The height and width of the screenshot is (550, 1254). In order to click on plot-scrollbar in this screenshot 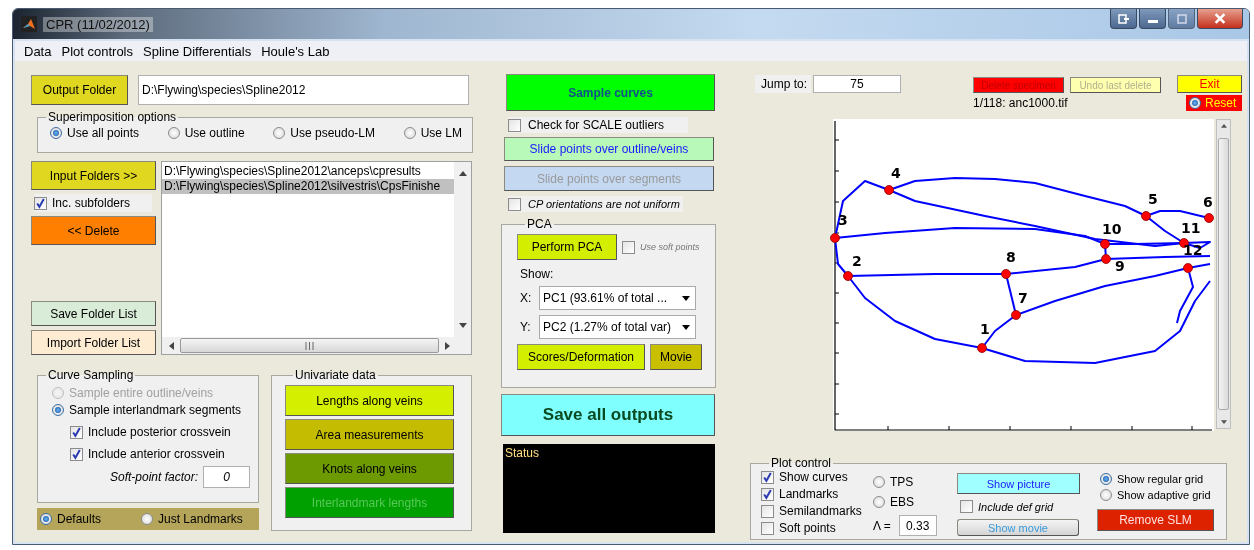, I will do `click(1223, 274)`.